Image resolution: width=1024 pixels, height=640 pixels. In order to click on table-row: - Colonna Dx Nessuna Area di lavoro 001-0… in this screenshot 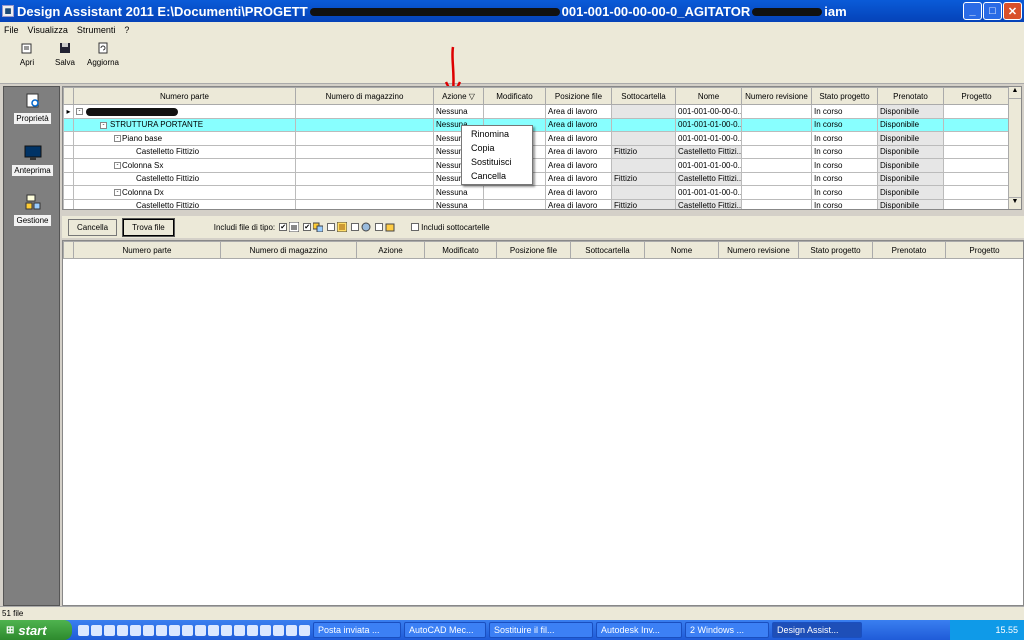, I will do `click(536, 192)`.